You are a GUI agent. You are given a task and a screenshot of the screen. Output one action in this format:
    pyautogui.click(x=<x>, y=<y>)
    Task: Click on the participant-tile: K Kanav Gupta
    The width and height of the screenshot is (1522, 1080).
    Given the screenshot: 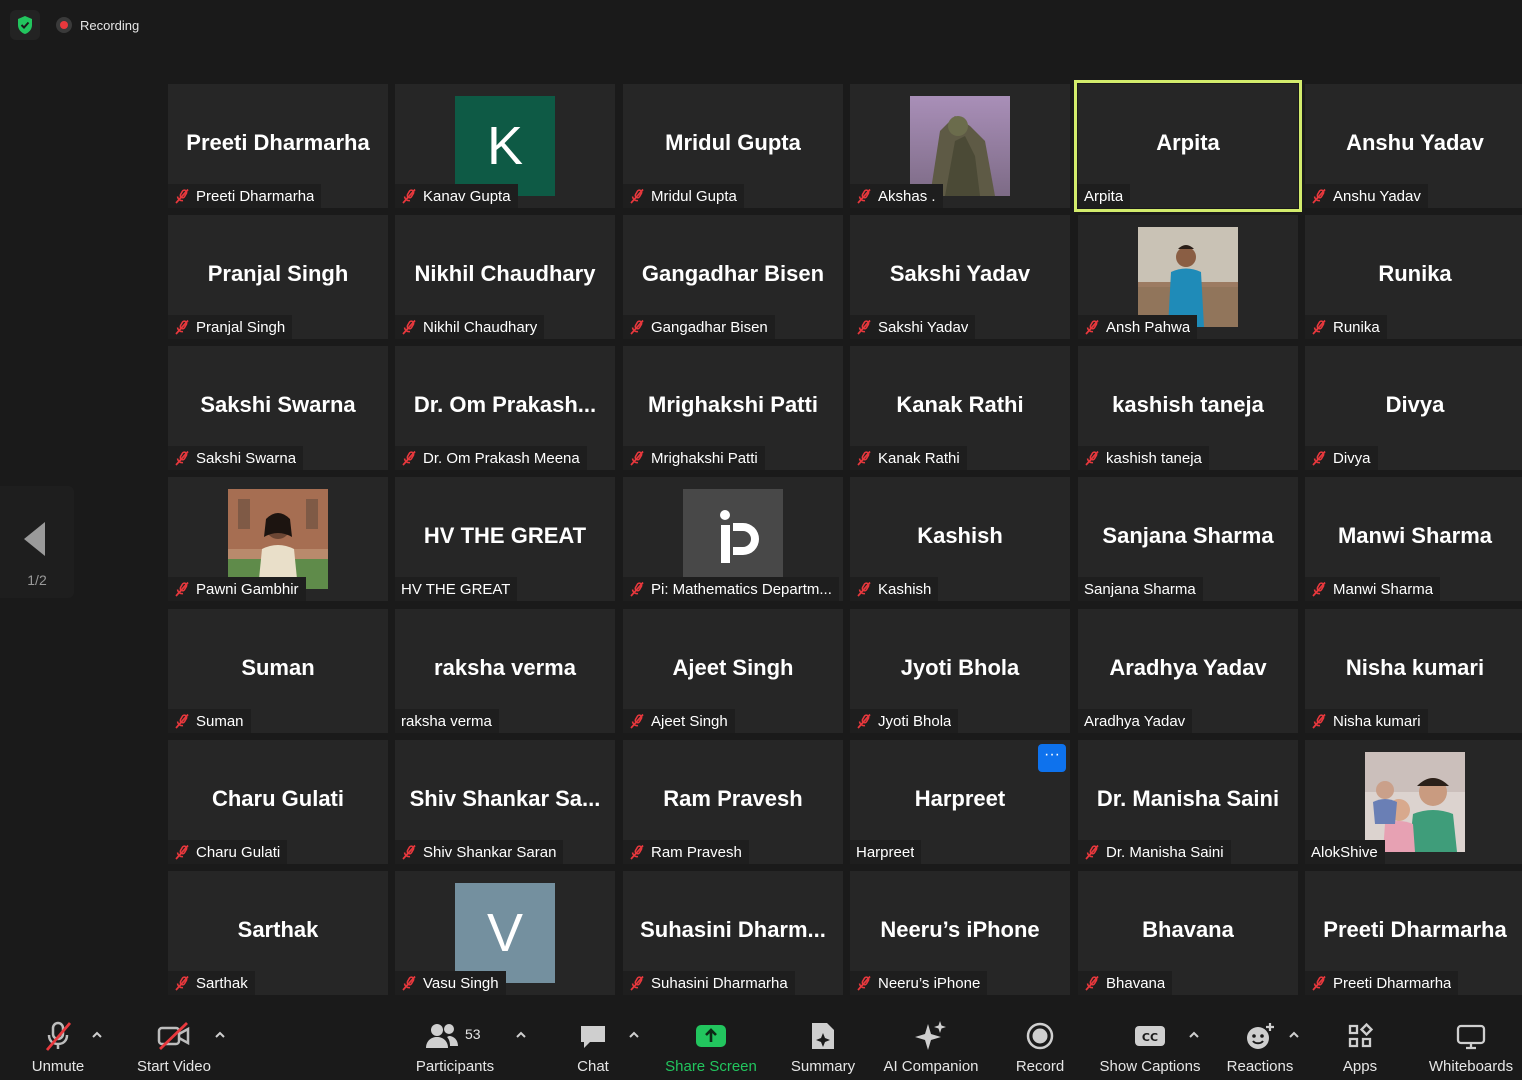 What is the action you would take?
    pyautogui.click(x=505, y=146)
    